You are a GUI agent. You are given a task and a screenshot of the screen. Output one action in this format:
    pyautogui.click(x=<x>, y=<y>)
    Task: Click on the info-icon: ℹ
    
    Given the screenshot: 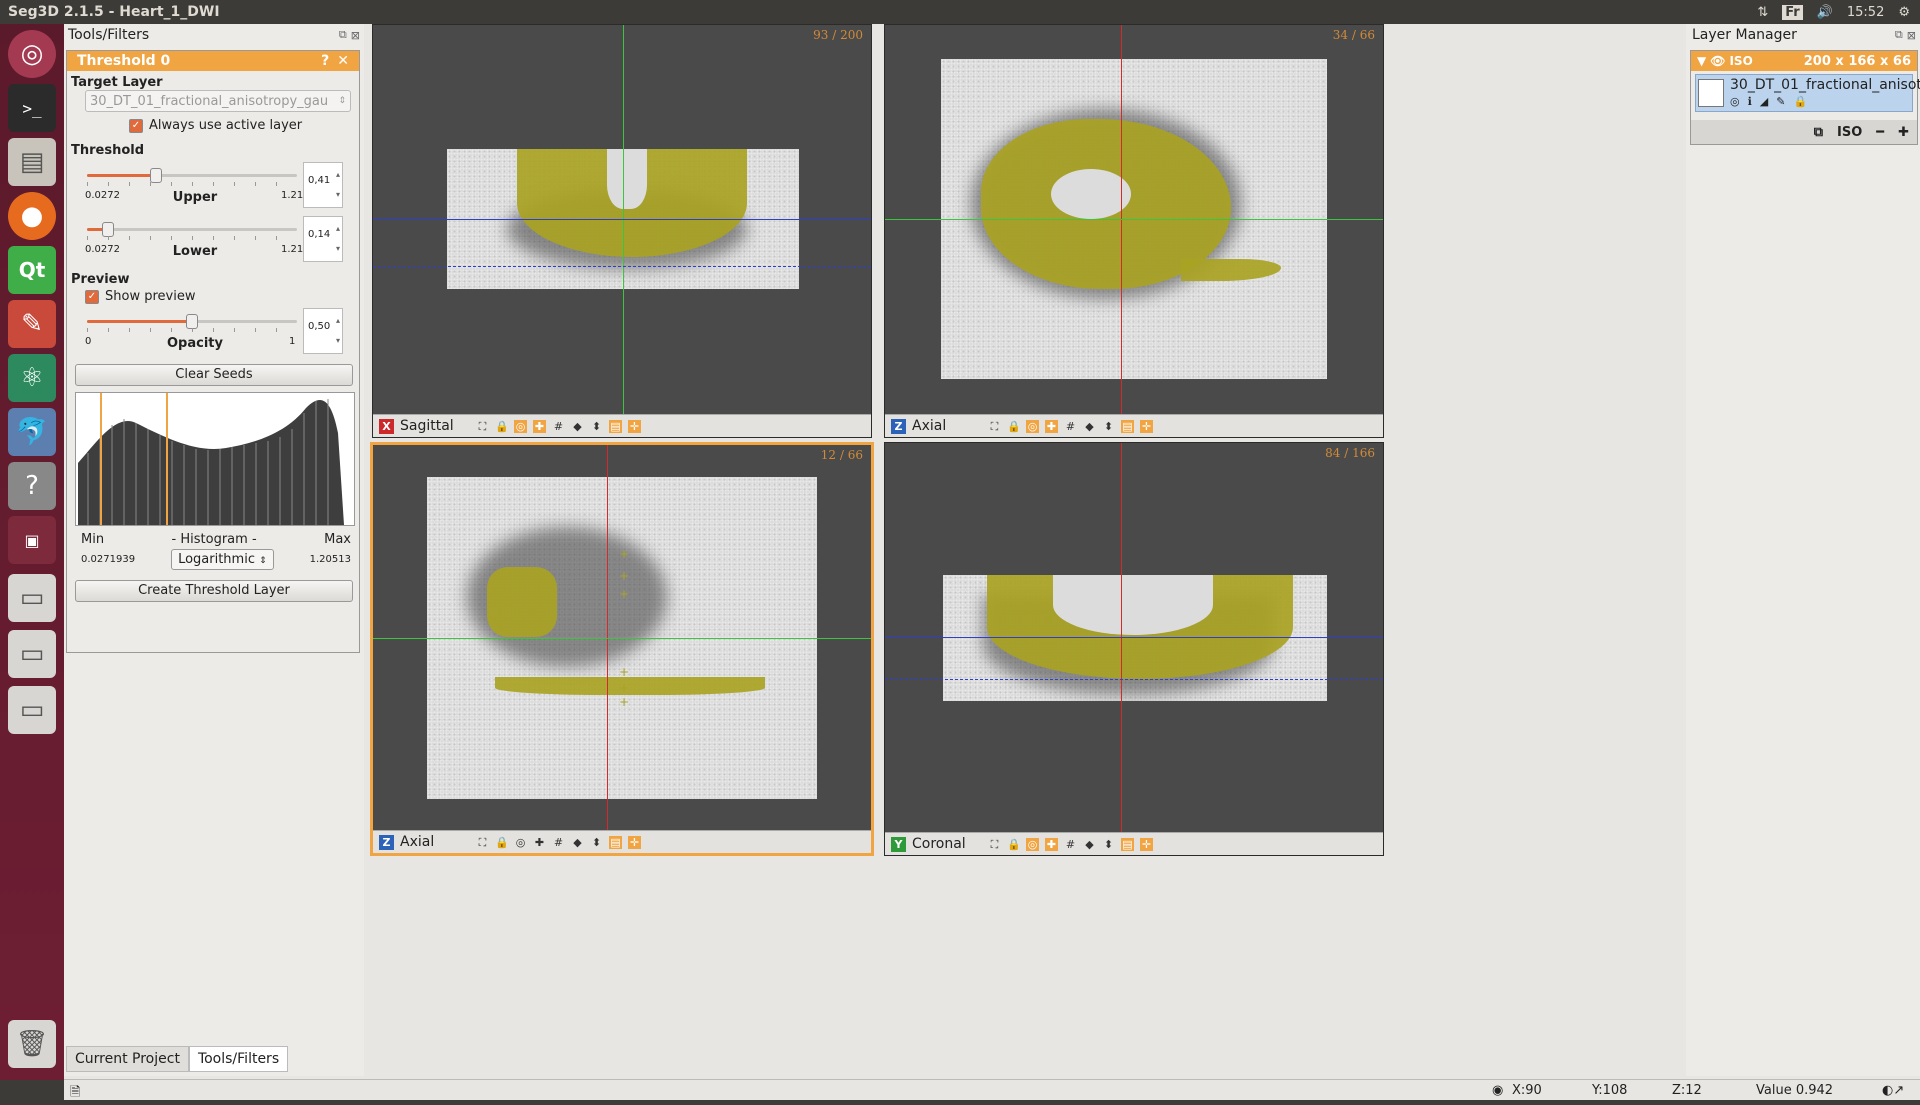 What is the action you would take?
    pyautogui.click(x=1750, y=101)
    